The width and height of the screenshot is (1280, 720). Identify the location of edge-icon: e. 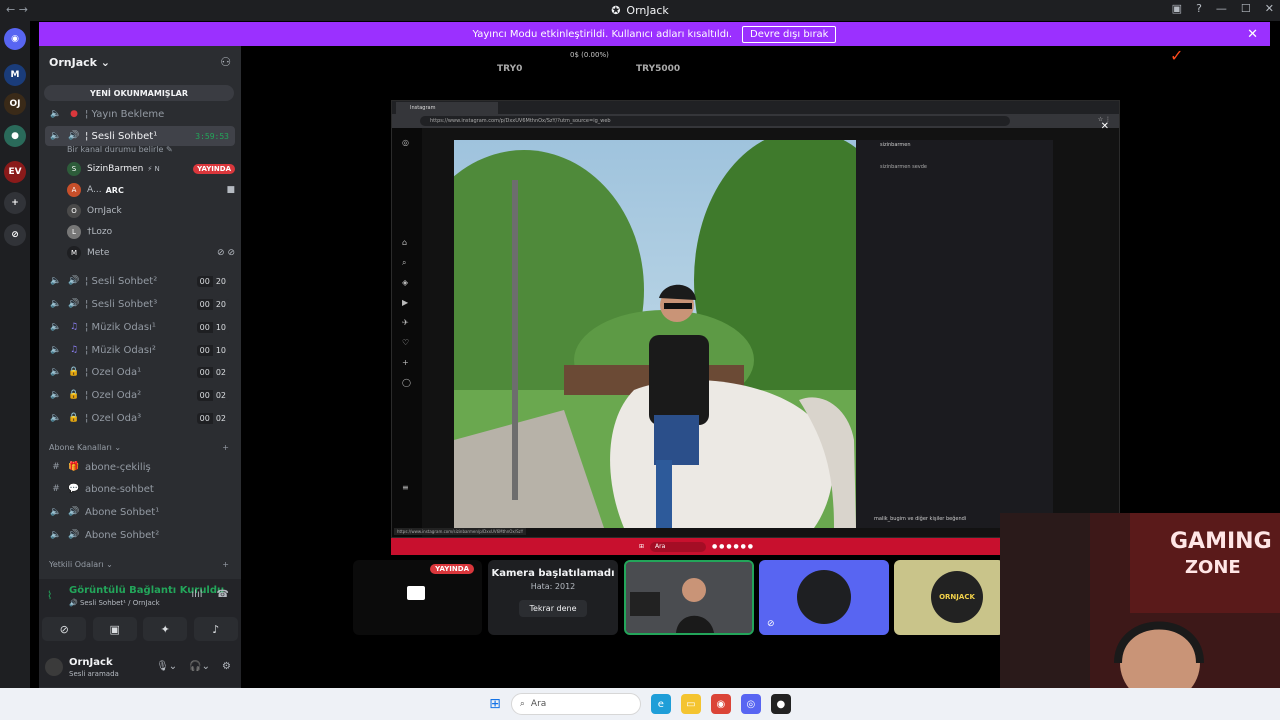
(660, 704).